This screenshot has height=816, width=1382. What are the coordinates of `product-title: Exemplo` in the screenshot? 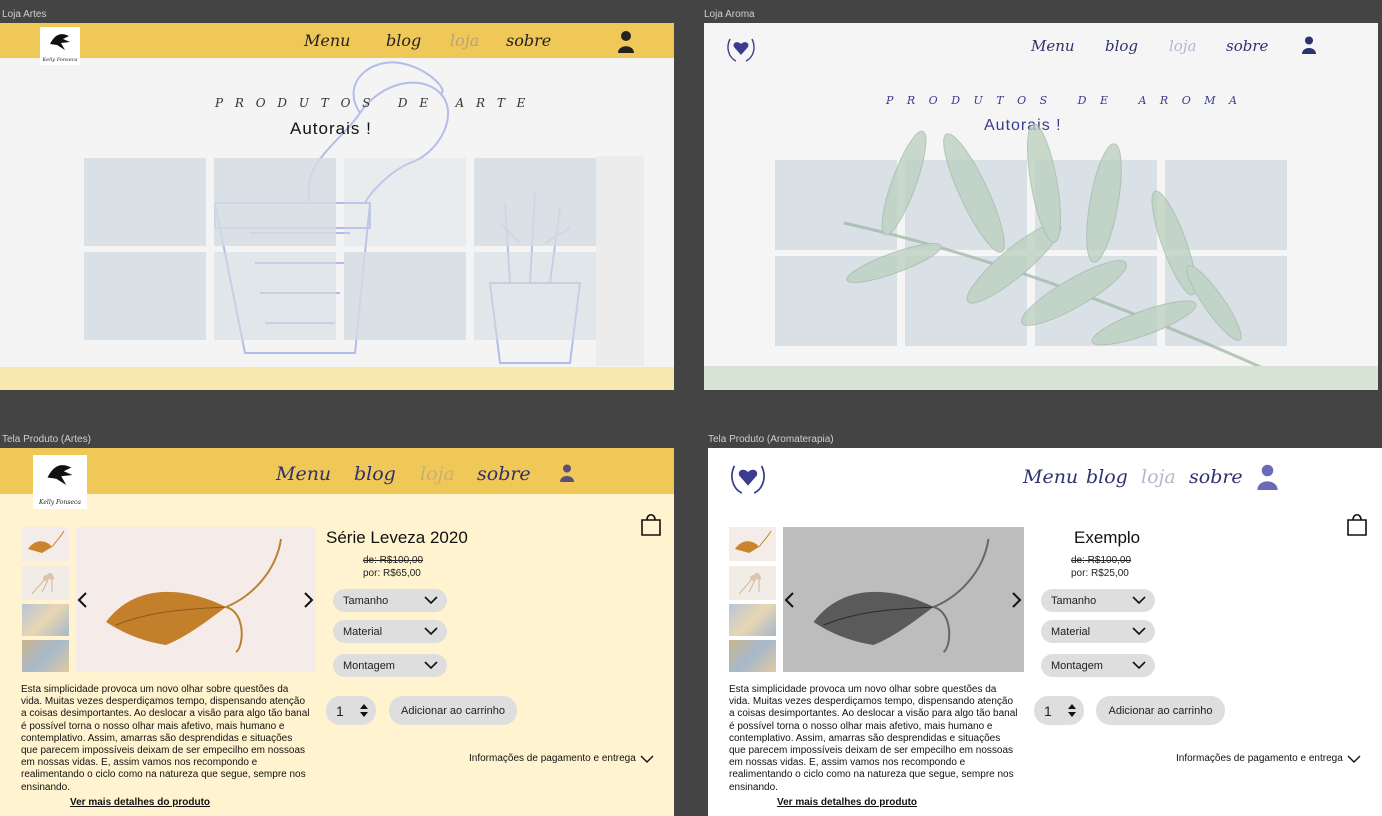 It's located at (1107, 537).